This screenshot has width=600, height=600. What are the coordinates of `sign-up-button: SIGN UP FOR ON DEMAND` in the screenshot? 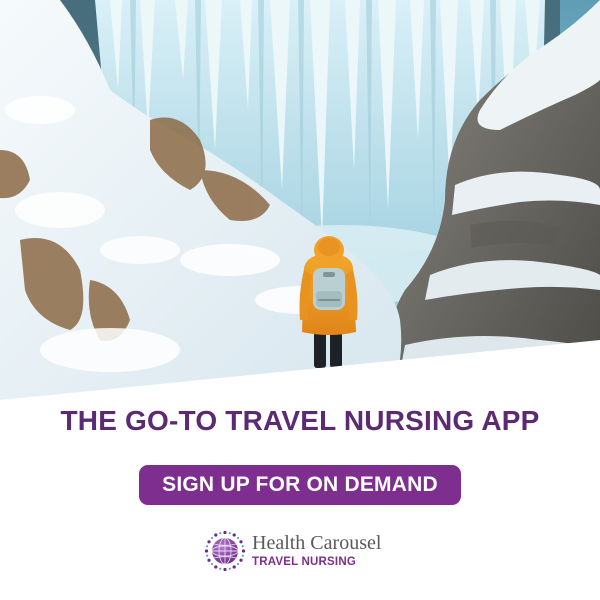 It's located at (300, 485).